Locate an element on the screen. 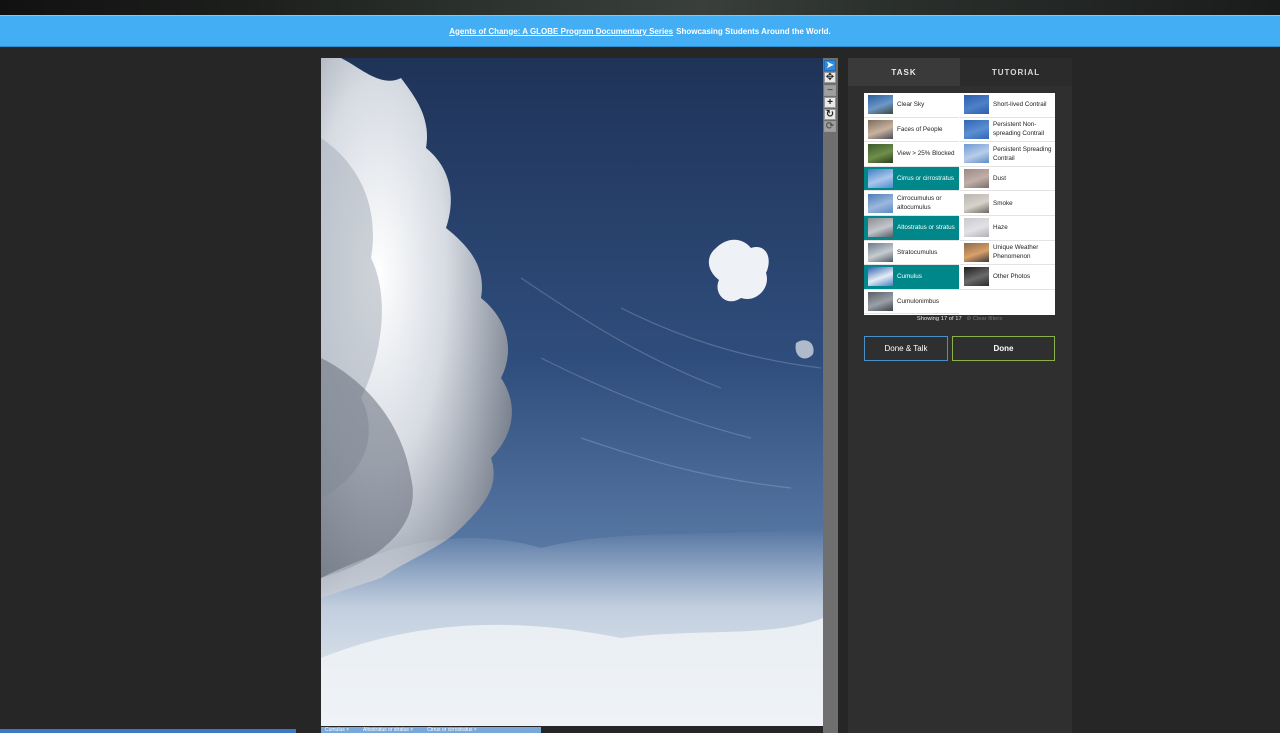 Image resolution: width=1280 pixels, height=733 pixels. selected-tag: Altostratus or stratus × is located at coordinates (388, 730).